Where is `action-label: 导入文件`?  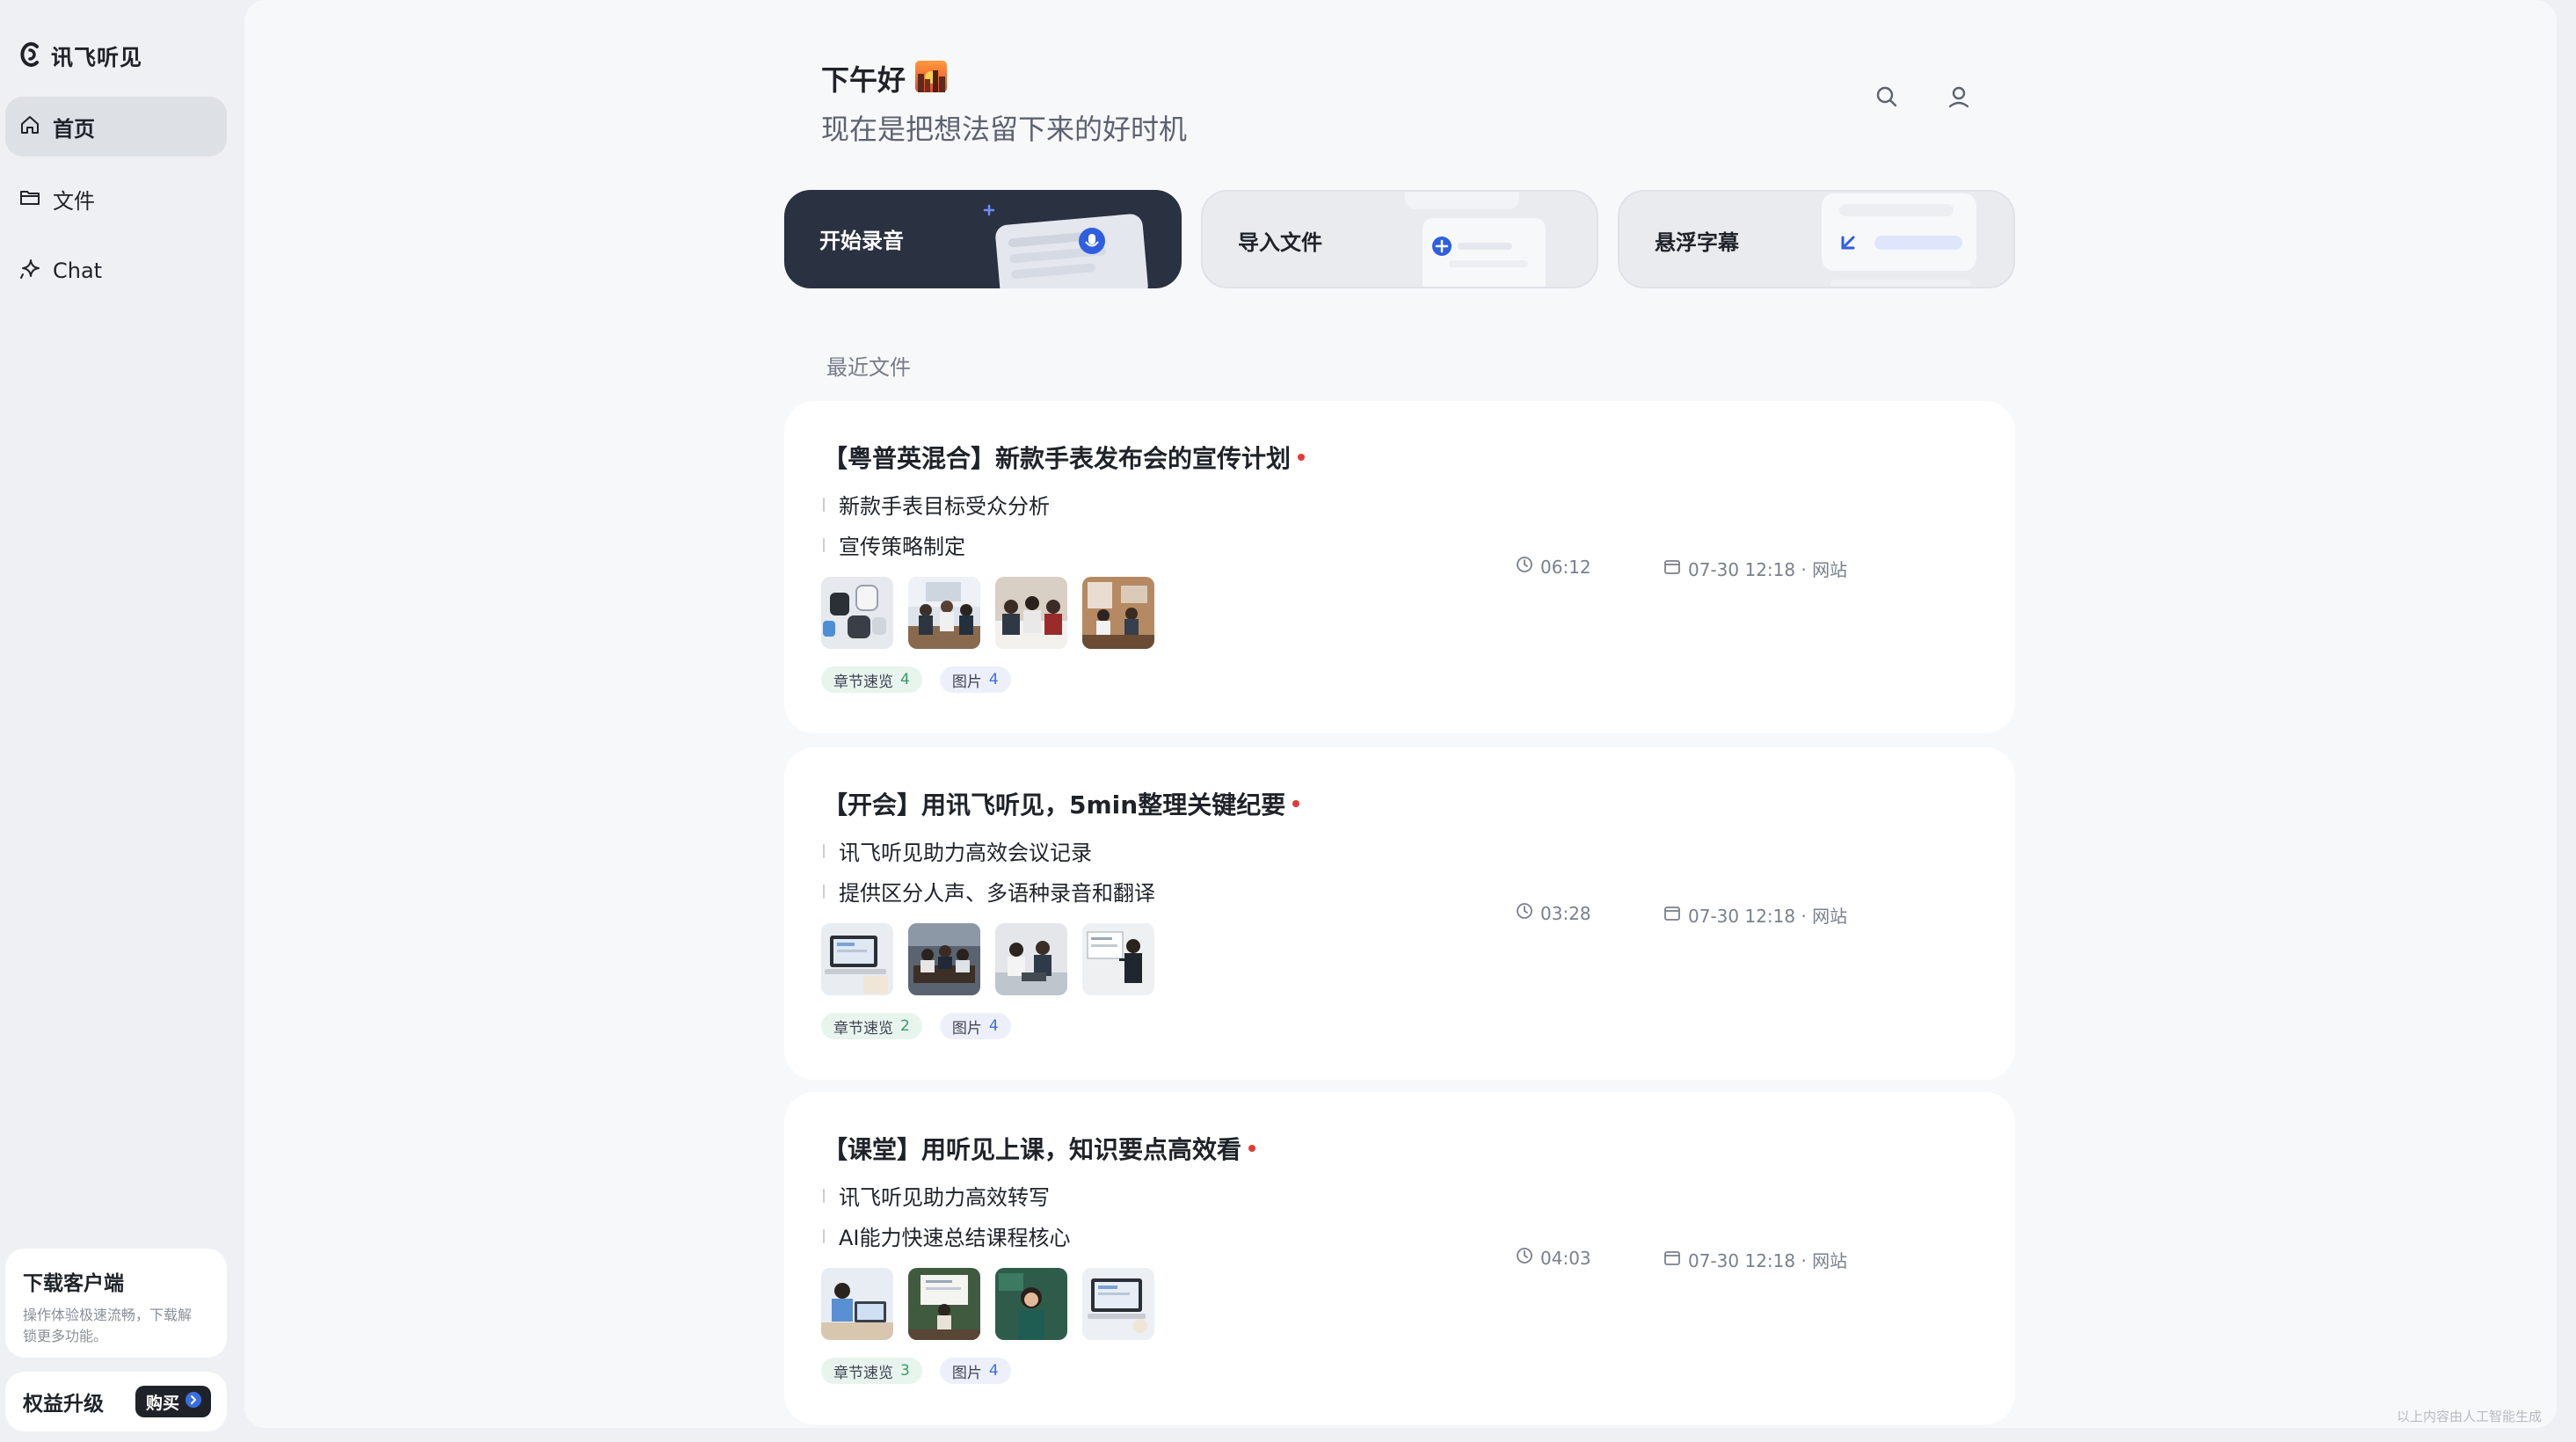
action-label: 导入文件 is located at coordinates (1280, 242).